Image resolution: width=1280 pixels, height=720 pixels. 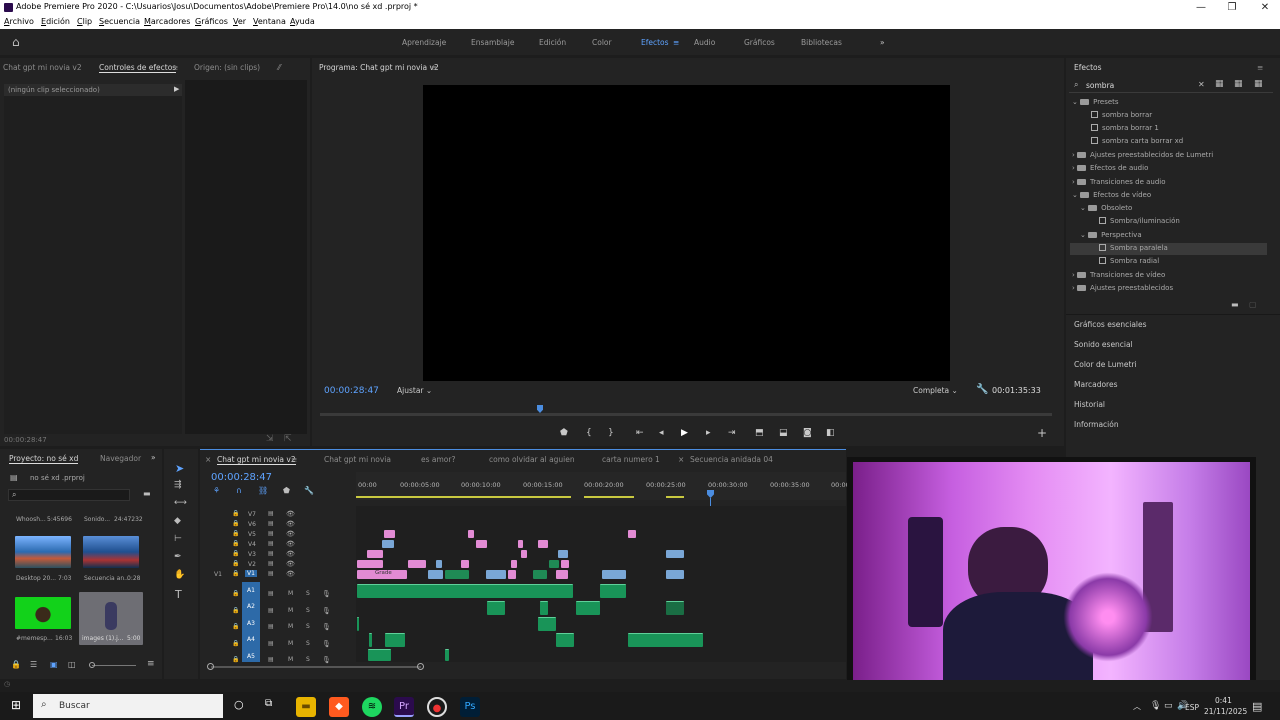 What do you see at coordinates (1110, 168) in the screenshot?
I see `tree-audio-effects: › Efectos de audio` at bounding box center [1110, 168].